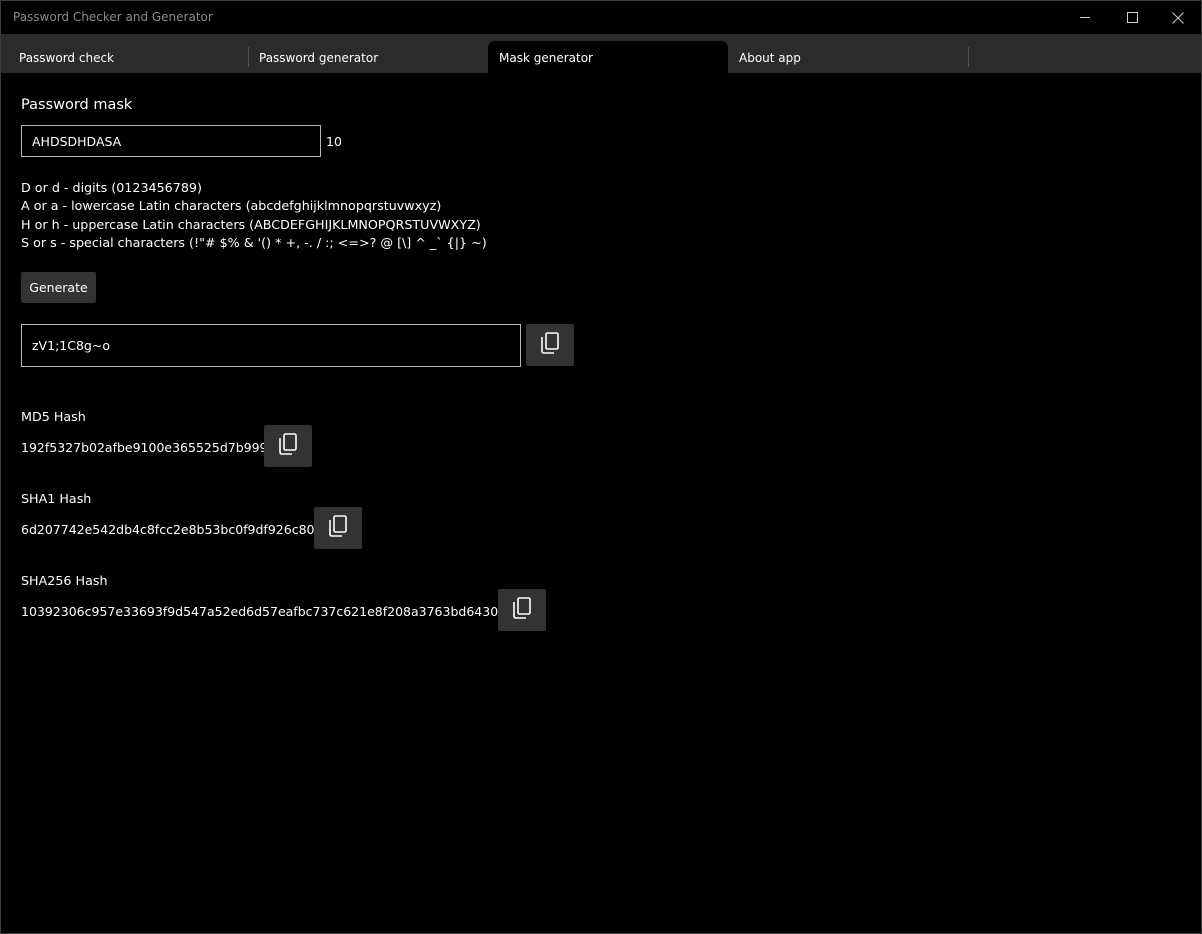  What do you see at coordinates (334, 141) in the screenshot?
I see `mask-length: 10` at bounding box center [334, 141].